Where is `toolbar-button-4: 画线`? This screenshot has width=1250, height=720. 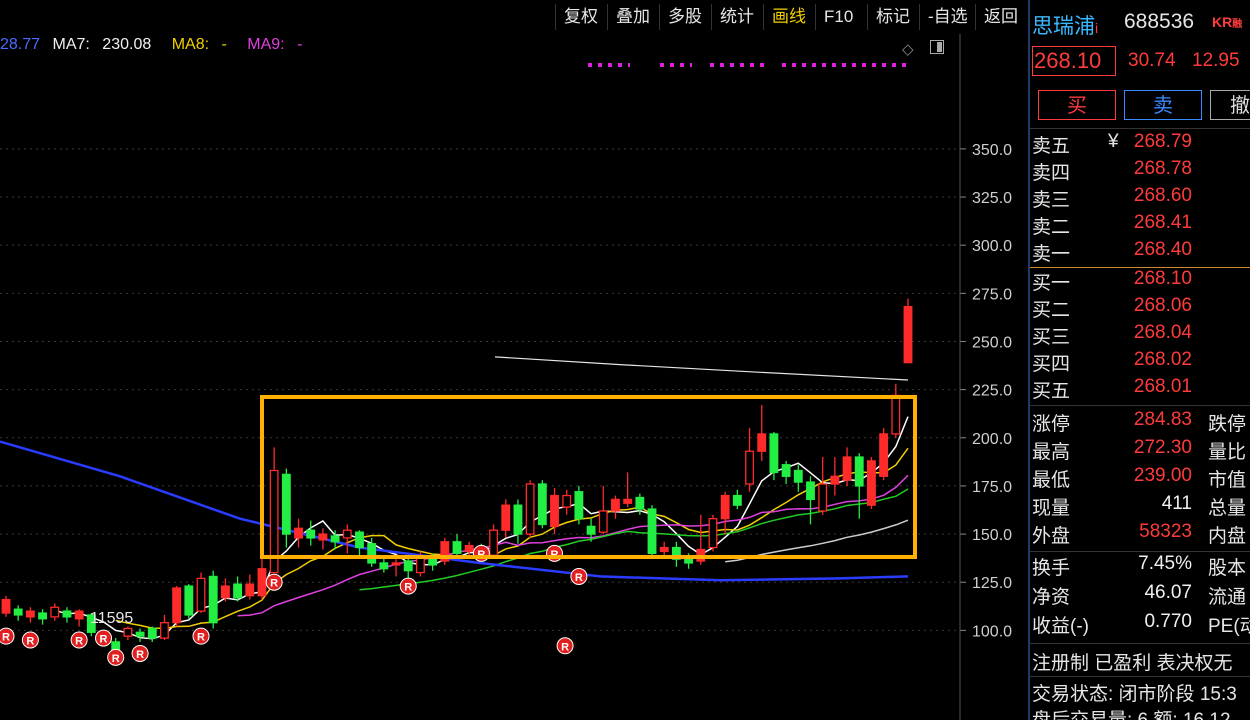
toolbar-button-4: 画线 is located at coordinates (788, 17).